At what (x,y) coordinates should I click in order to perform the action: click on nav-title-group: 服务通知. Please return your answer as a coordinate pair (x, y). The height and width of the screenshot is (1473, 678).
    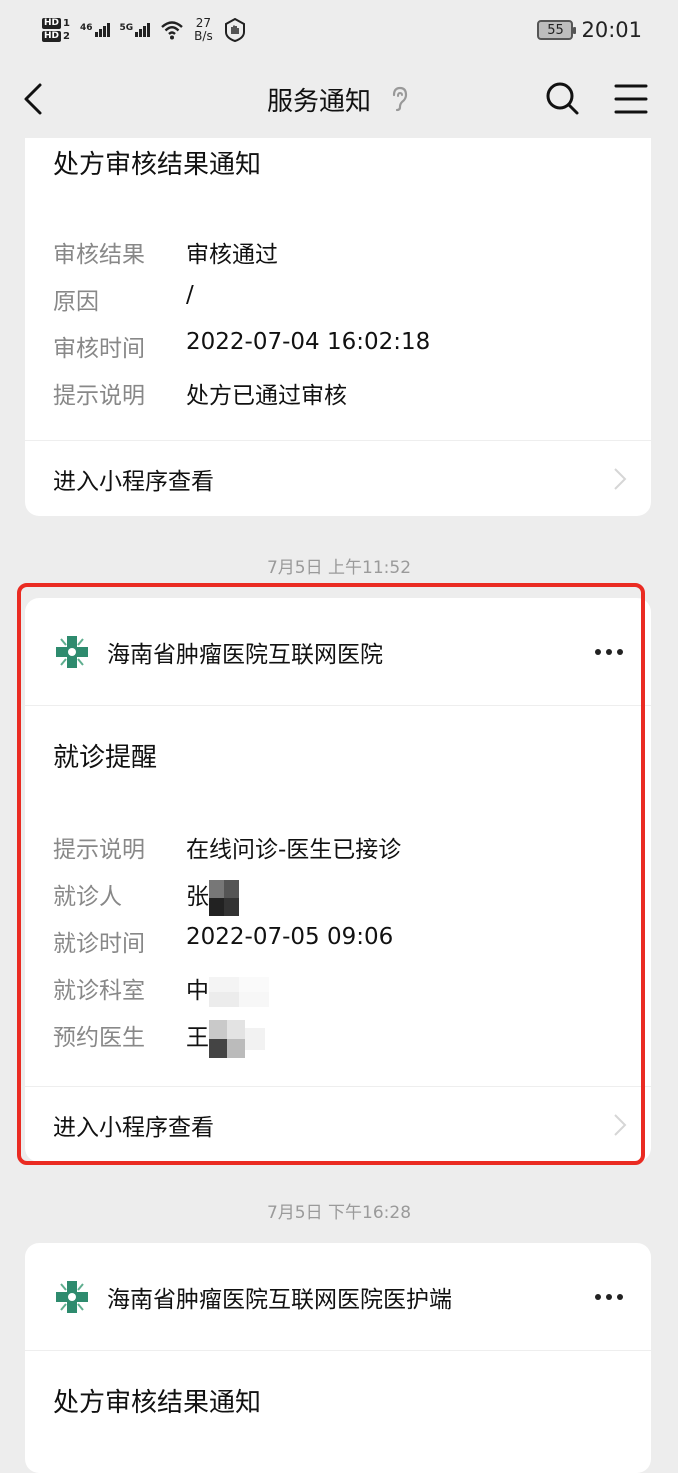
    Looking at the image, I should click on (339, 99).